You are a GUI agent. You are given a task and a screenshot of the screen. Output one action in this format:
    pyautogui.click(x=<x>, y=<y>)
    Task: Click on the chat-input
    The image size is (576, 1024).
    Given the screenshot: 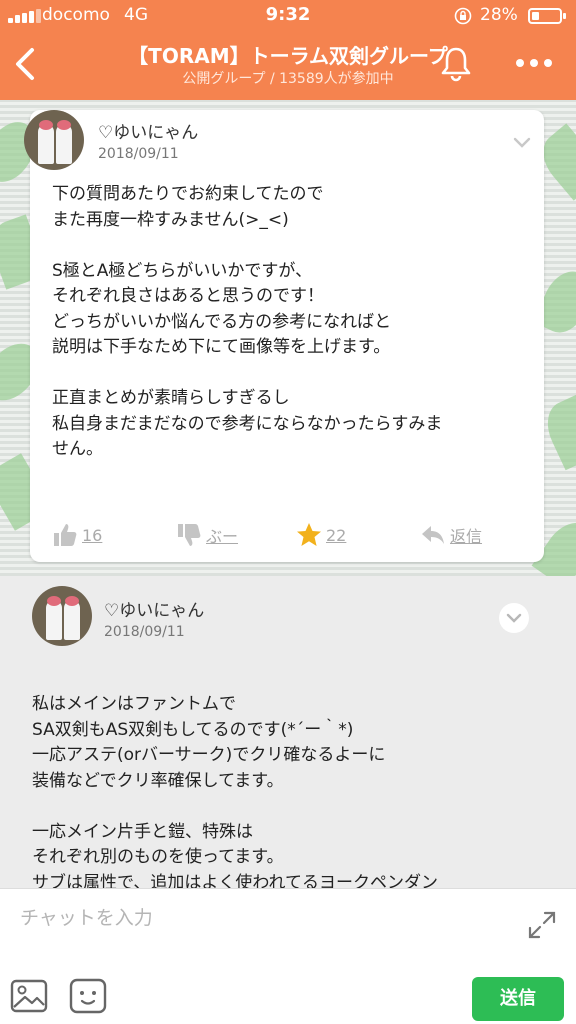 What is the action you would take?
    pyautogui.click(x=260, y=918)
    